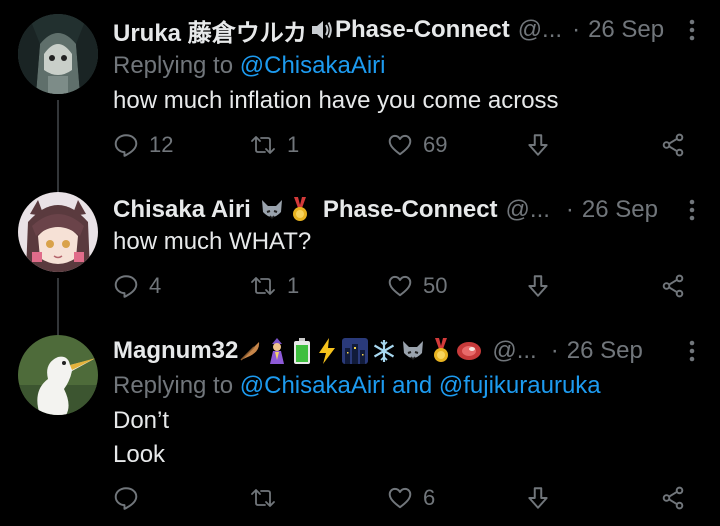 Image resolution: width=720 pixels, height=526 pixels. What do you see at coordinates (155, 285) in the screenshot?
I see `reply-count: 4` at bounding box center [155, 285].